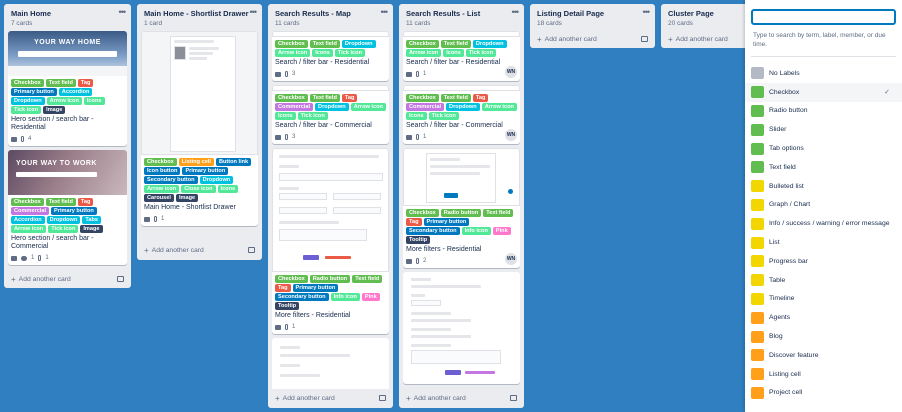  Describe the element at coordinates (28, 220) in the screenshot. I see `card-label: Accordion` at that location.